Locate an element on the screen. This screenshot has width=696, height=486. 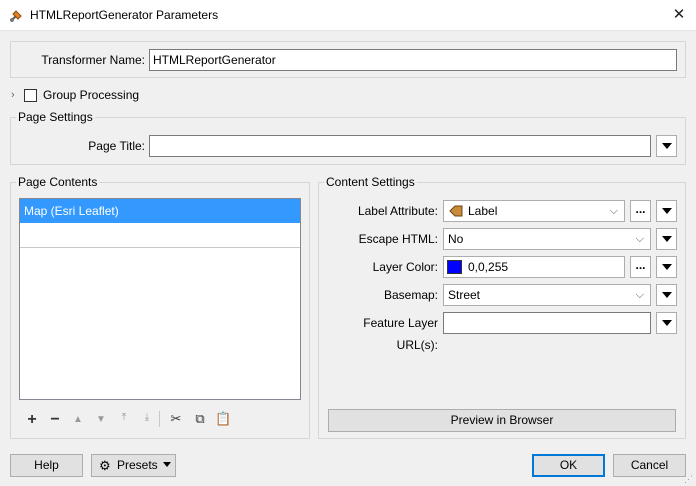
label-attribute-select: Label ⌵ is located at coordinates (534, 211).